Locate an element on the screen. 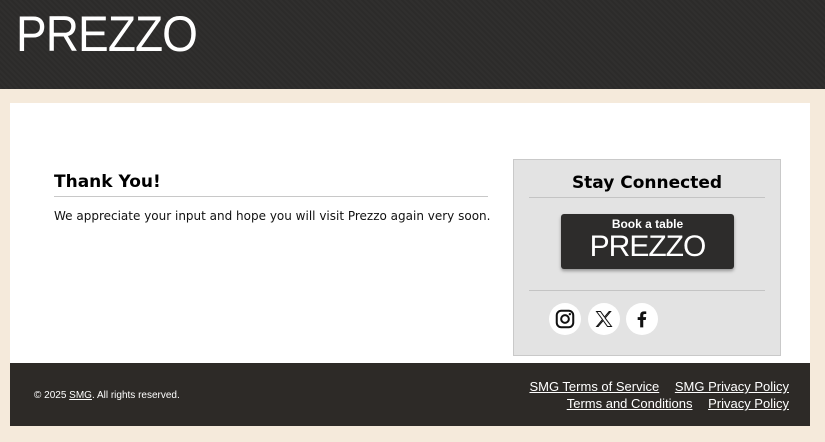 This screenshot has width=825, height=442. panel-divider-top is located at coordinates (647, 197).